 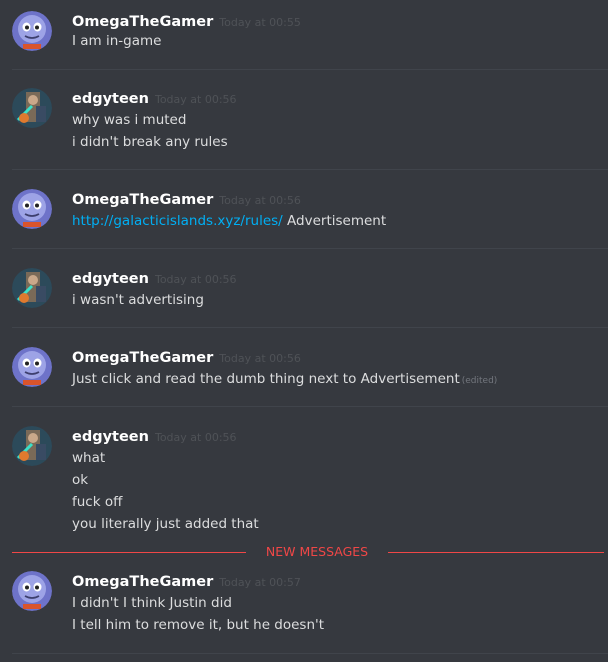 I want to click on message-header: OmegaTheGamer Today at 00:55, so click(x=186, y=21).